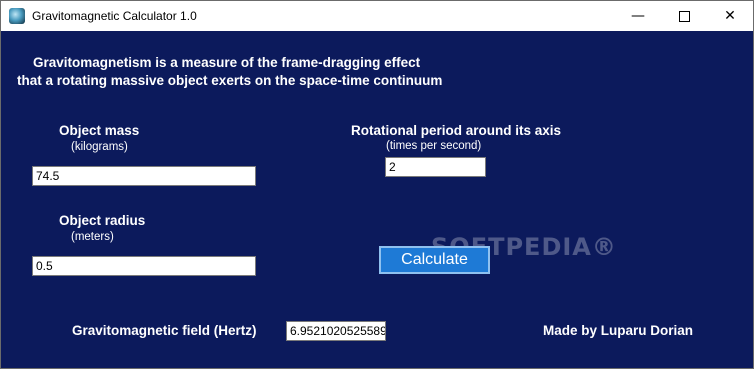 The height and width of the screenshot is (369, 754). Describe the element at coordinates (456, 130) in the screenshot. I see `period-label: Rotational period around its axis` at that location.